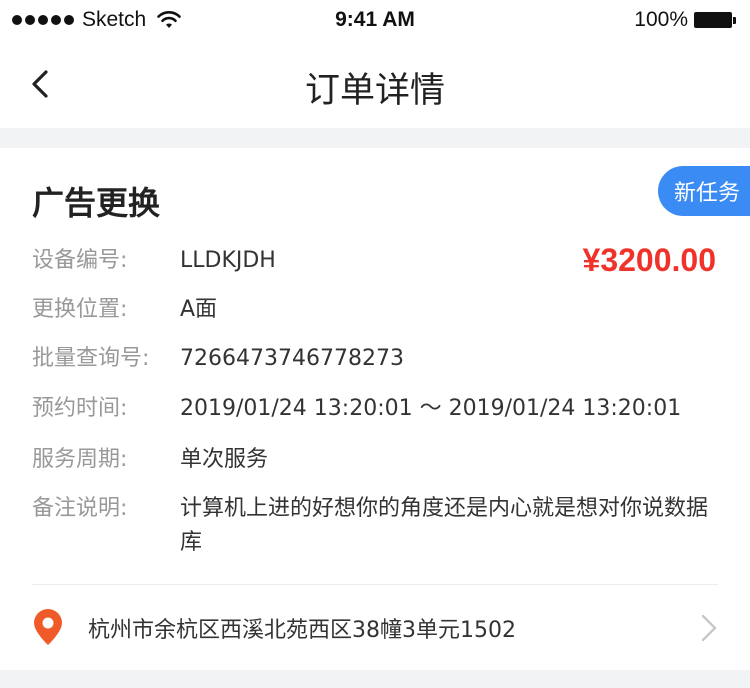  Describe the element at coordinates (649, 260) in the screenshot. I see `order-price: ¥3200.00` at that location.